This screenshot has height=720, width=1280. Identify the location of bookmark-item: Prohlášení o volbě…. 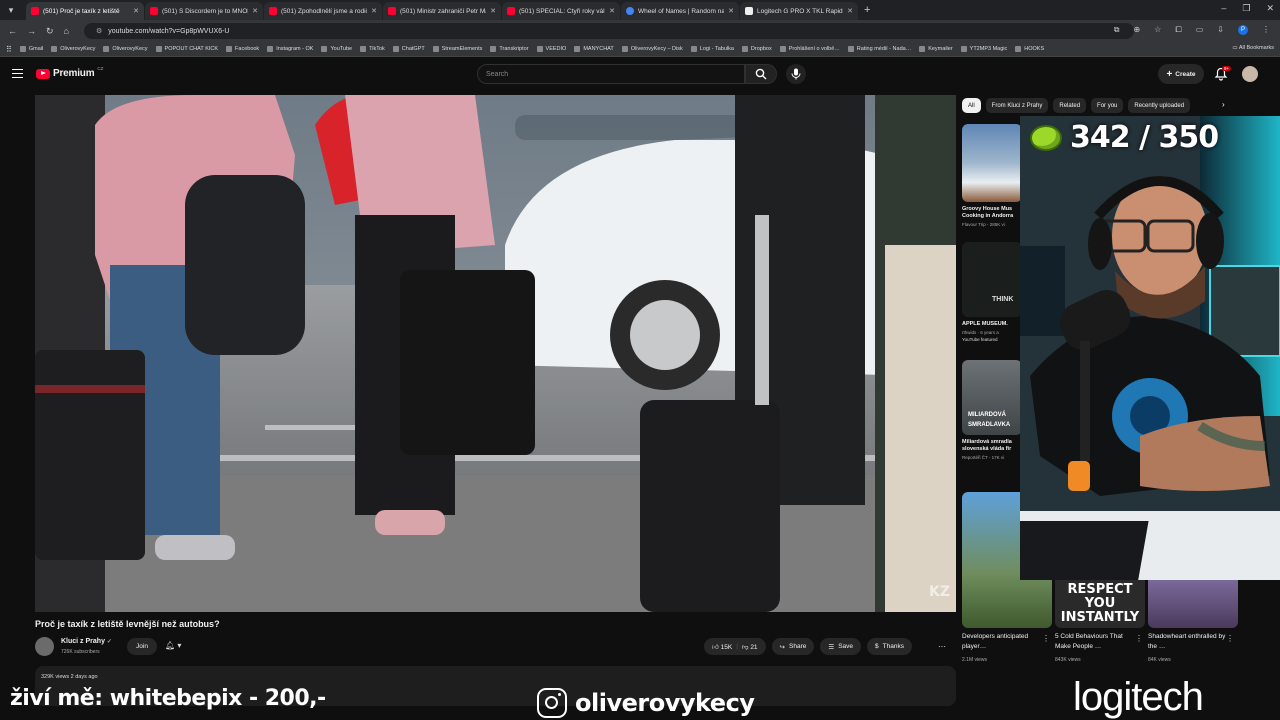
(809, 49).